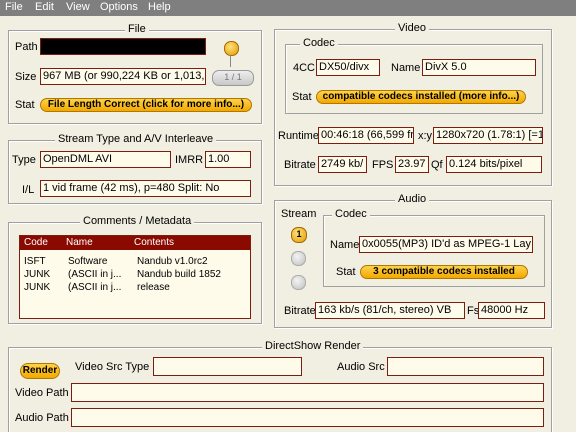 The height and width of the screenshot is (432, 576). I want to click on file-counter-text: 1 / 1, so click(233, 77).